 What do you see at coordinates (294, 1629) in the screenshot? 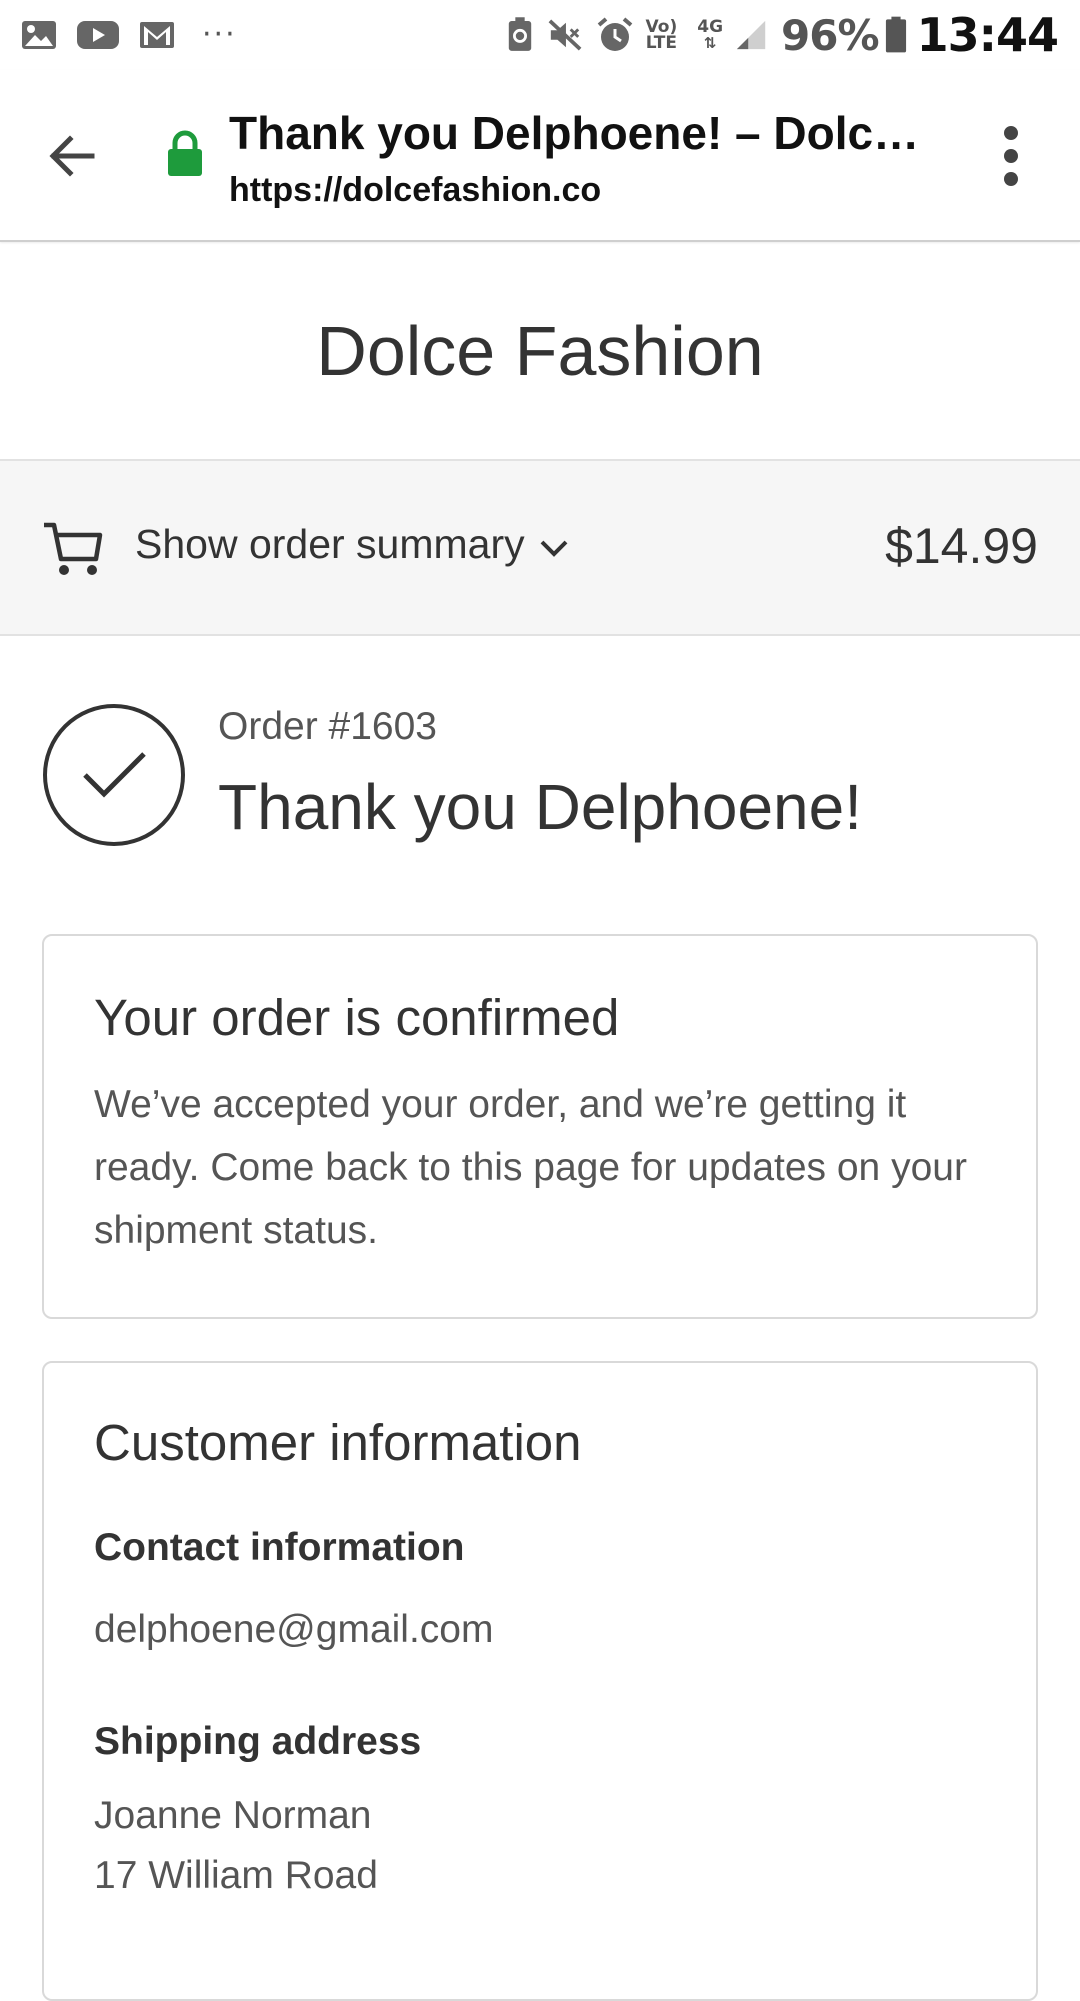
I see `contact-email: delphoene@gmail.com` at bounding box center [294, 1629].